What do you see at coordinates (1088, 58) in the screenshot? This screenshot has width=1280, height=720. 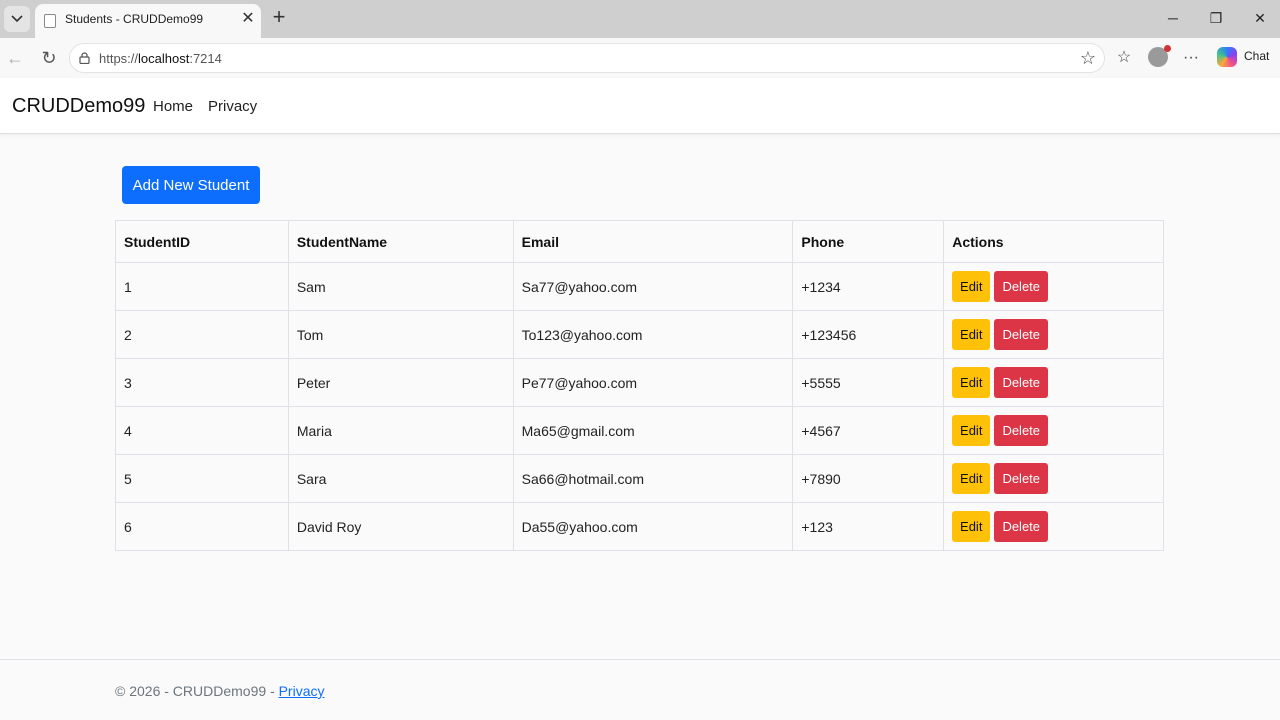 I see `favorite-star-icon: ☆` at bounding box center [1088, 58].